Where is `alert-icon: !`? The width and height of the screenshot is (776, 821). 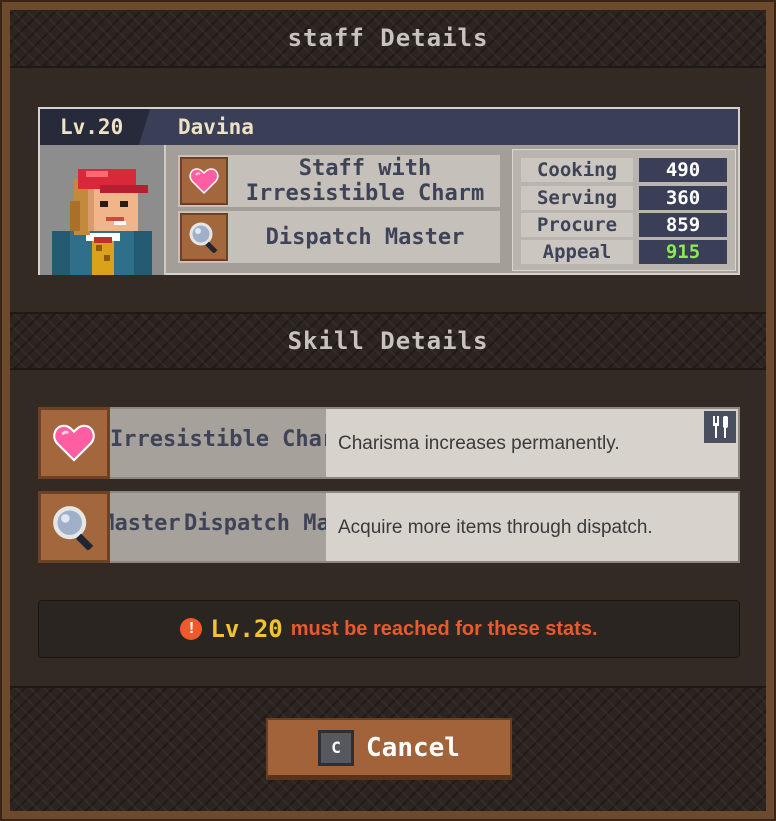 alert-icon: ! is located at coordinates (191, 629).